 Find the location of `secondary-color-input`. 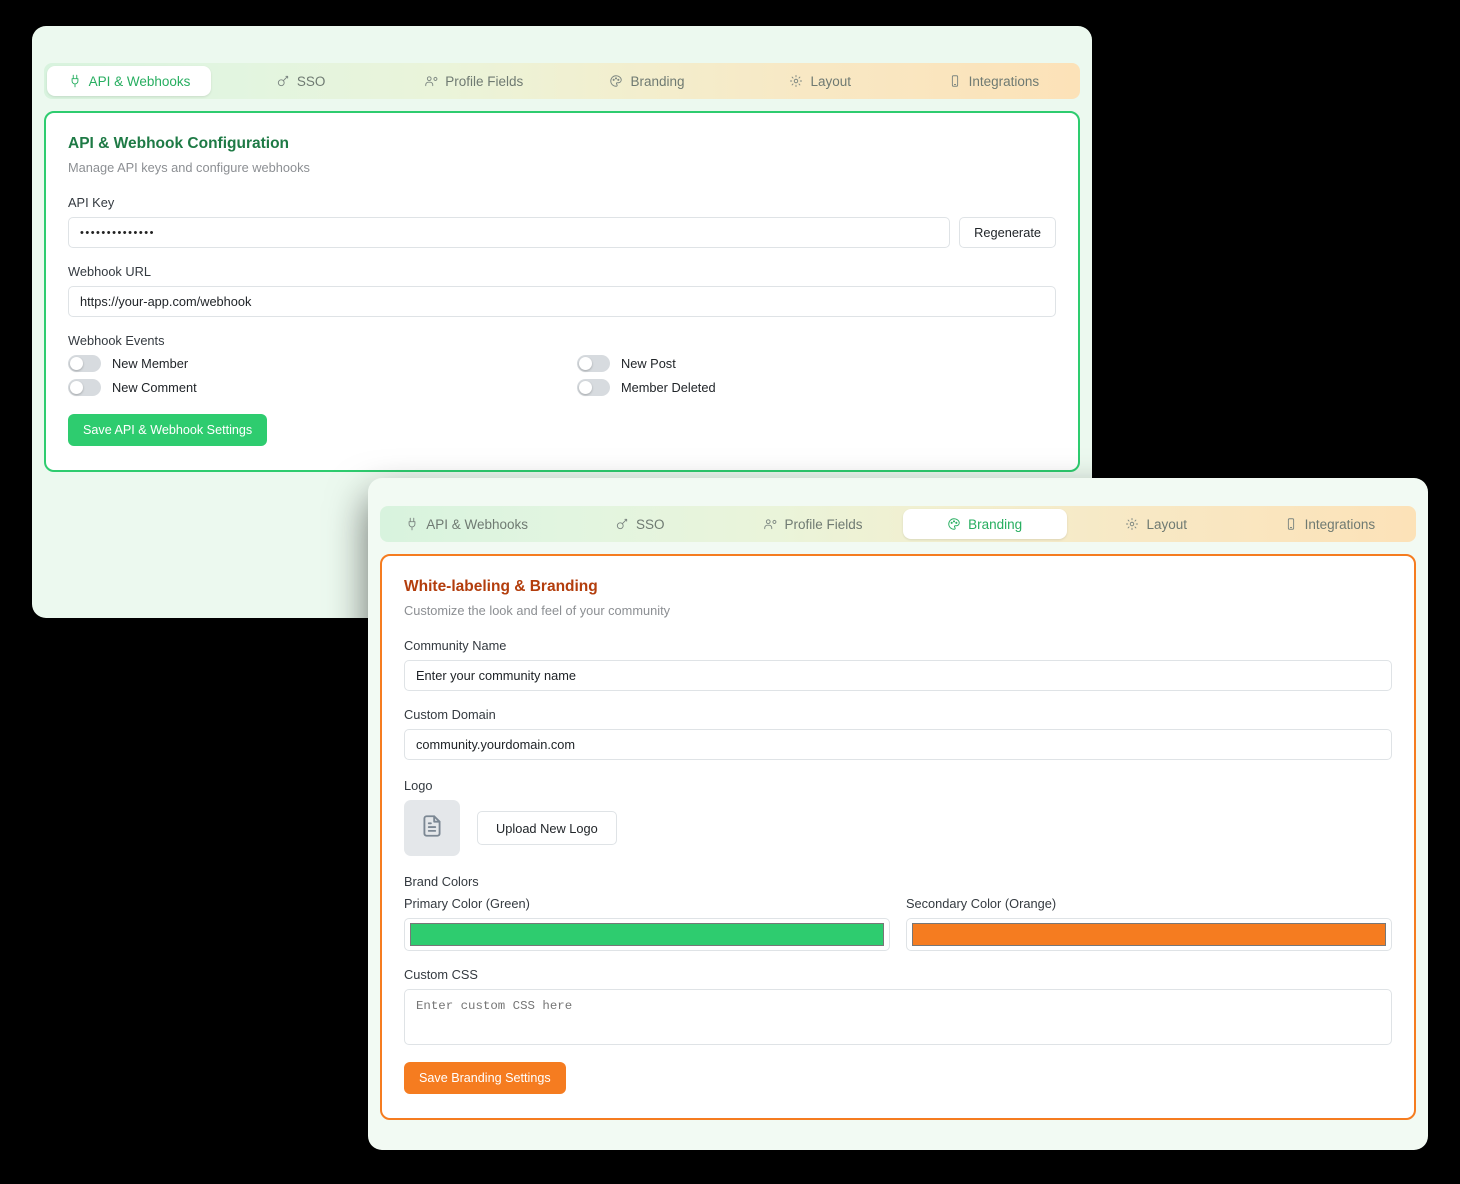

secondary-color-input is located at coordinates (1149, 934).